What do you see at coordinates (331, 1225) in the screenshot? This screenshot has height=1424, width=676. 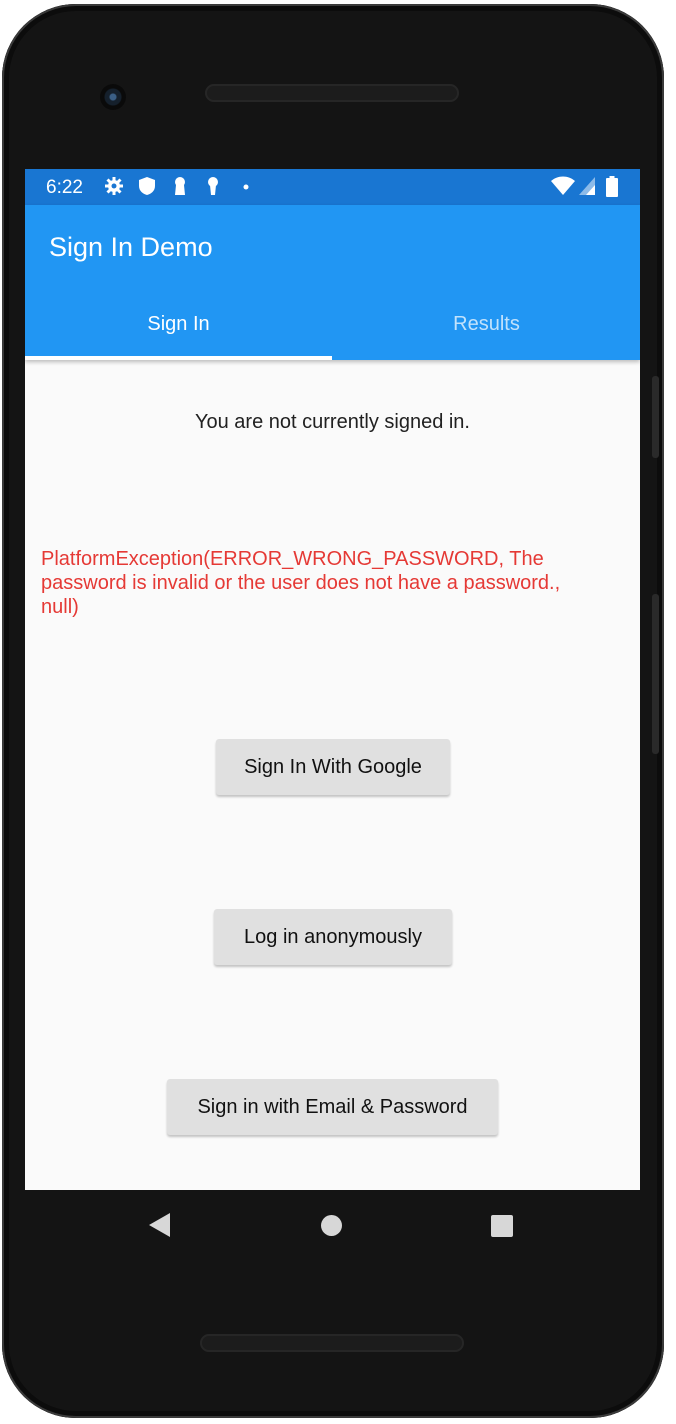 I see `home-icon` at bounding box center [331, 1225].